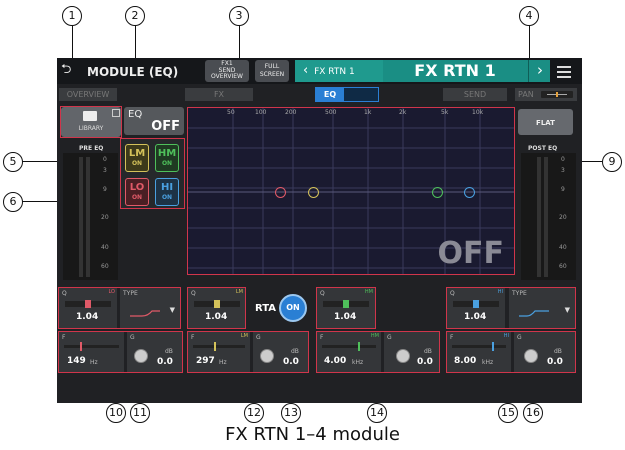  Describe the element at coordinates (116, 413) in the screenshot. I see `callout-10: 10` at that location.